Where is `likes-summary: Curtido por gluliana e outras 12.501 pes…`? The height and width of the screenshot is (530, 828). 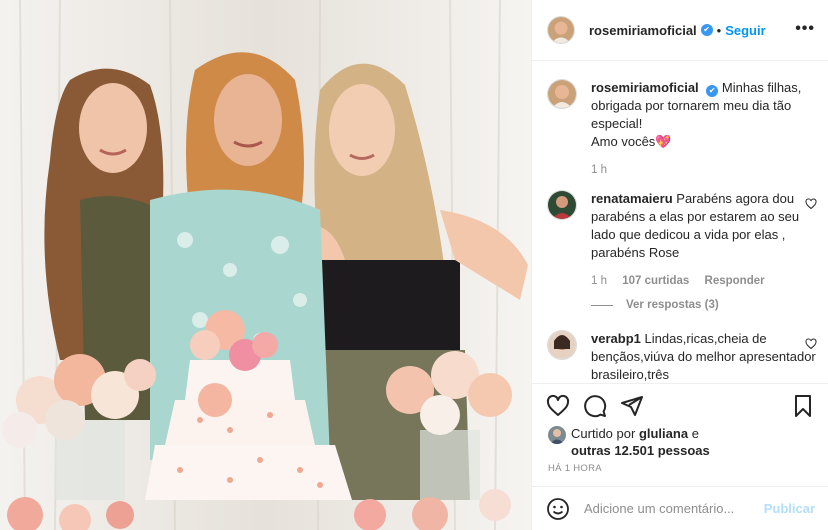
likes-summary: Curtido por gluliana e outras 12.501 pes… is located at coordinates (678, 442).